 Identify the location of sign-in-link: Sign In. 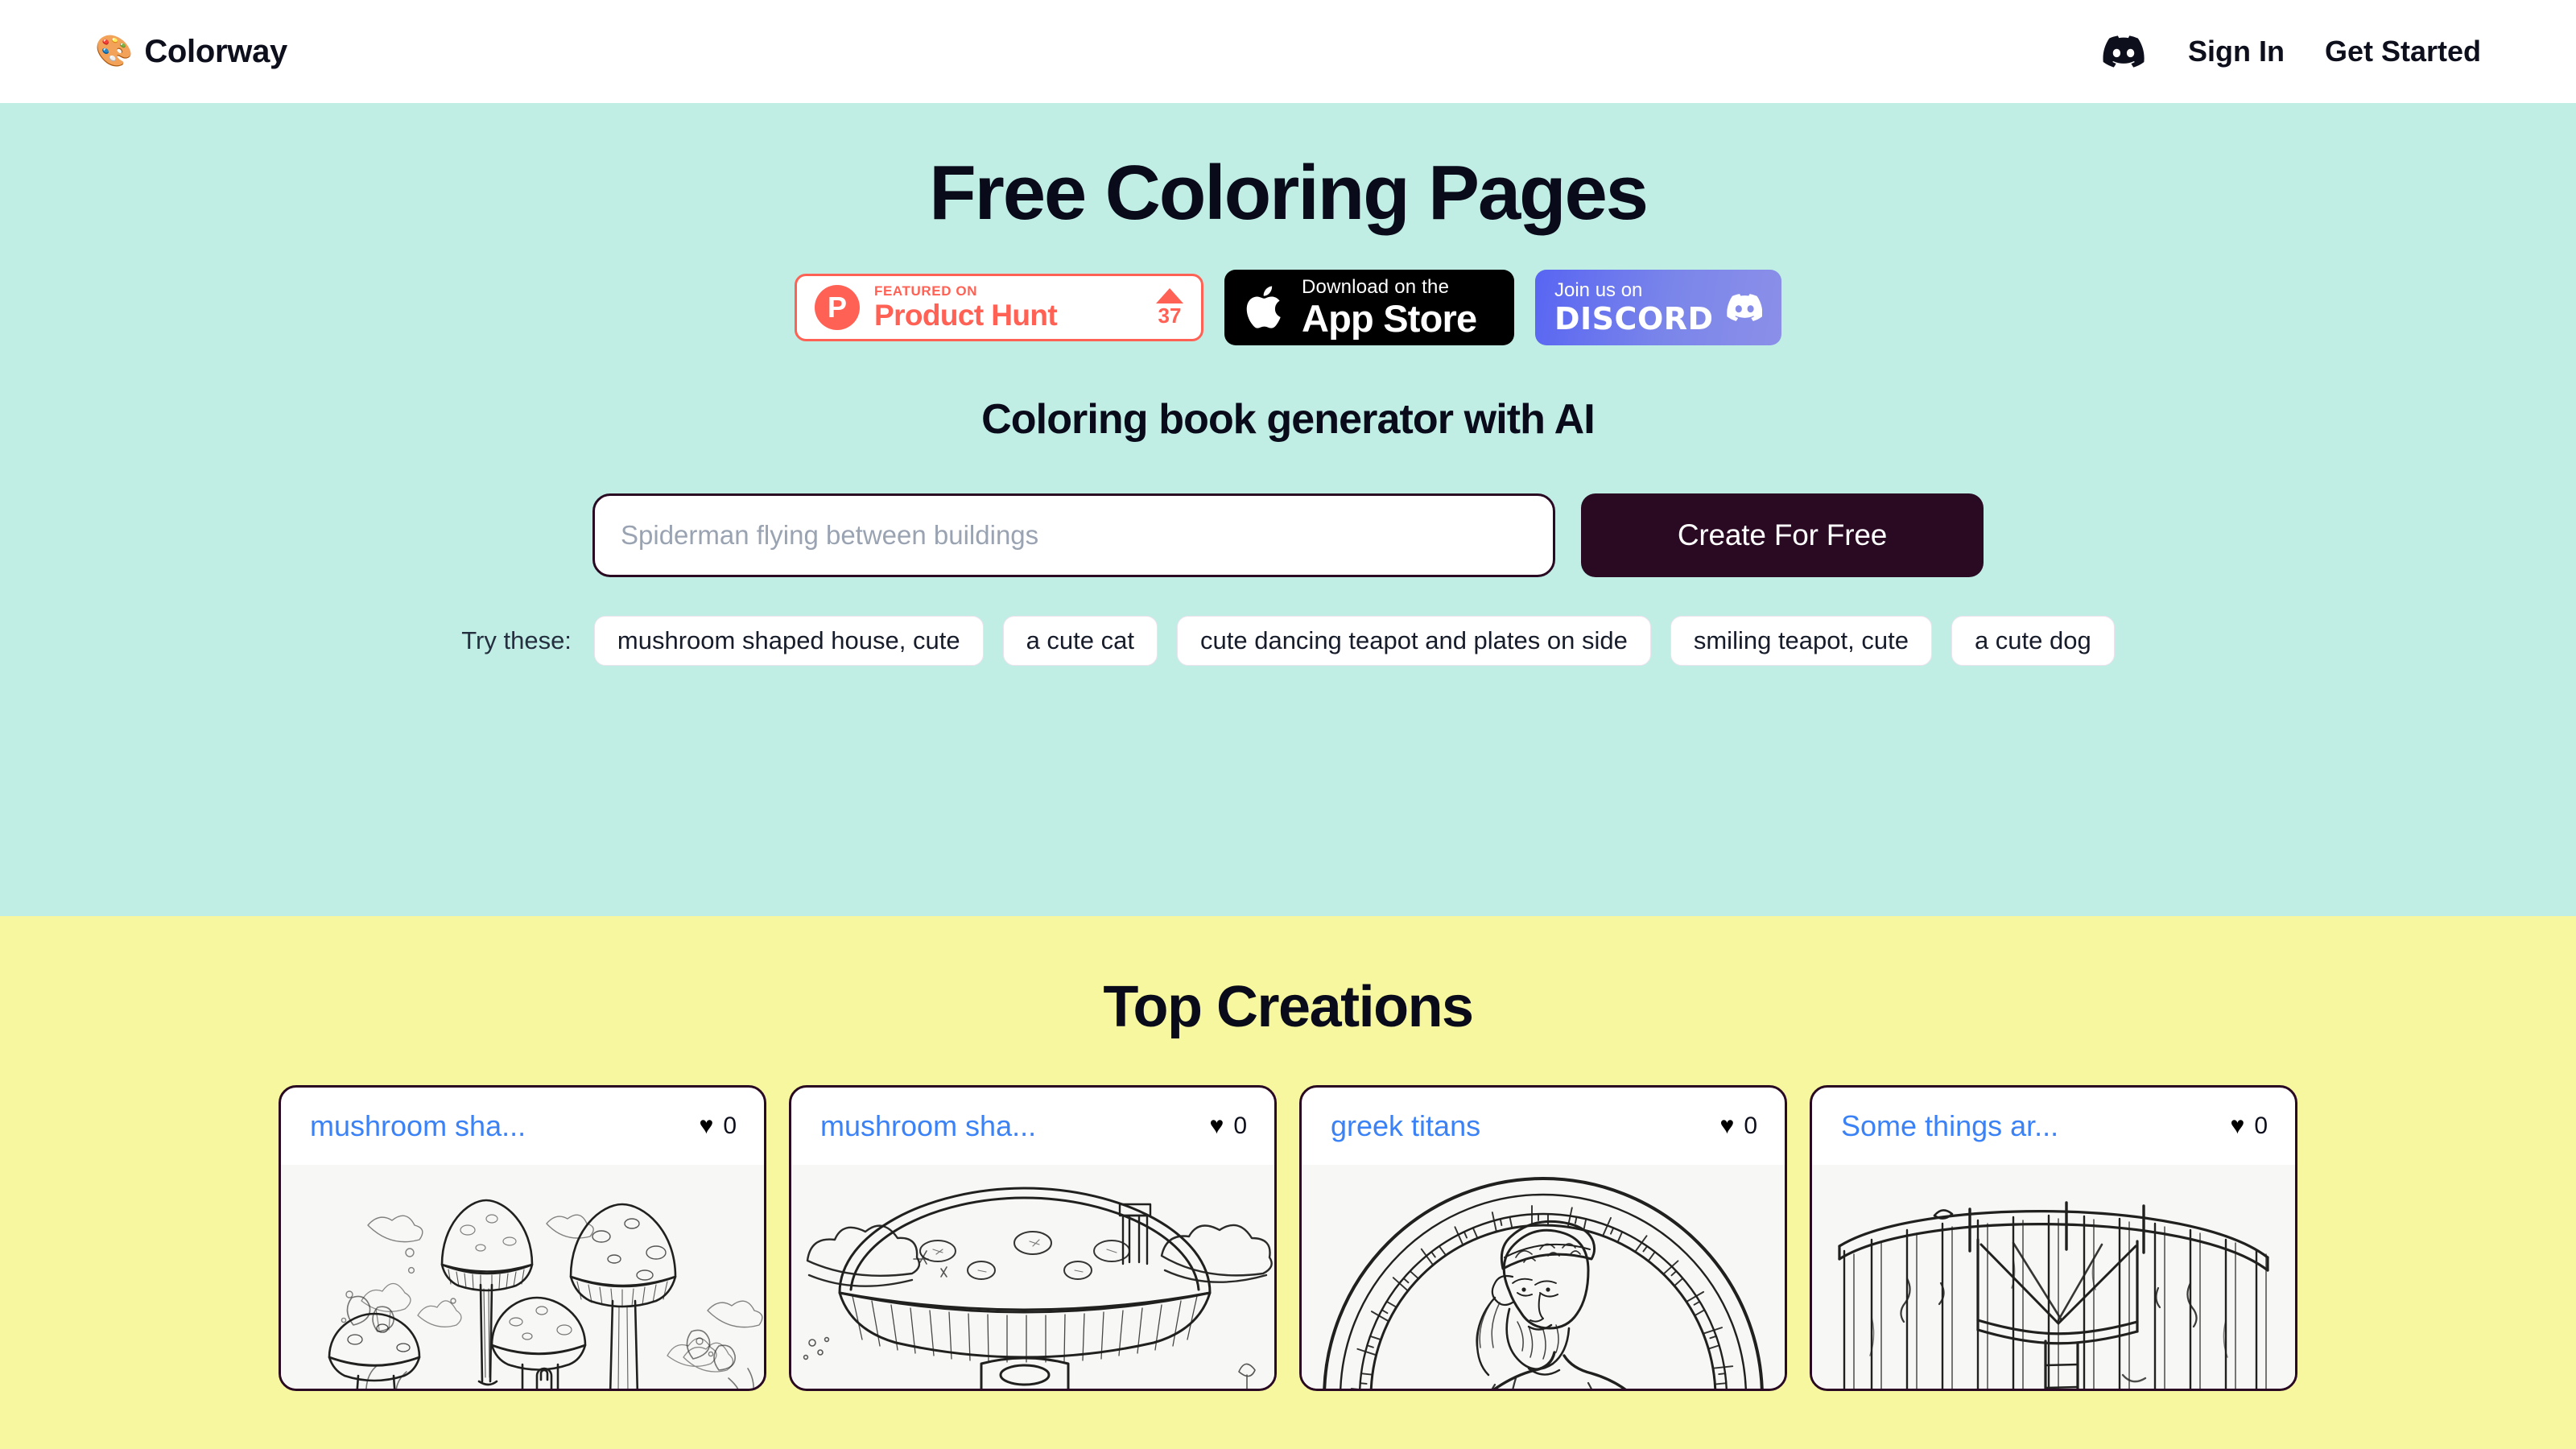
(2236, 51).